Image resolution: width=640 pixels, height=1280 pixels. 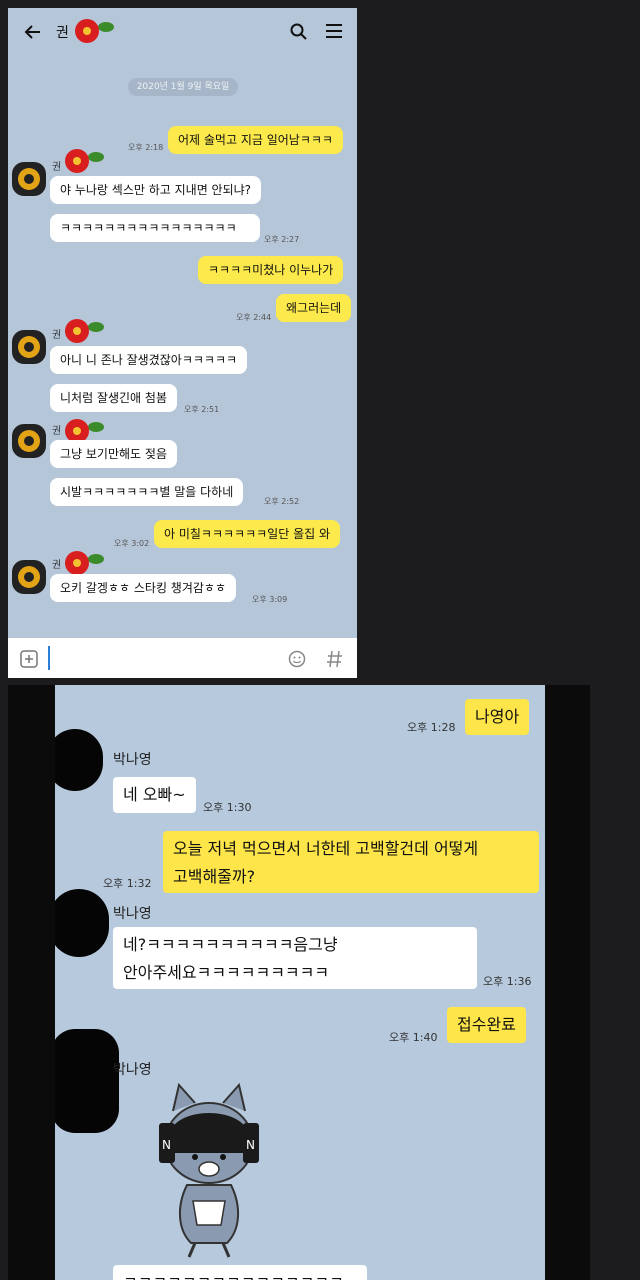 I want to click on emoji-icon, so click(x=297, y=659).